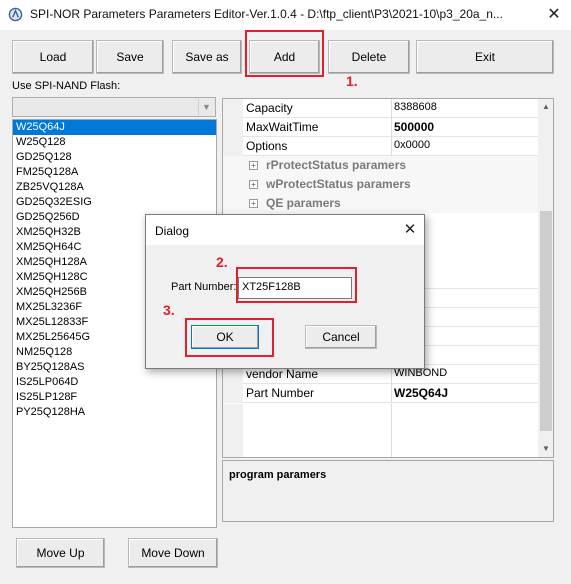 The width and height of the screenshot is (571, 584). I want to click on save-button-label: Save, so click(130, 57).